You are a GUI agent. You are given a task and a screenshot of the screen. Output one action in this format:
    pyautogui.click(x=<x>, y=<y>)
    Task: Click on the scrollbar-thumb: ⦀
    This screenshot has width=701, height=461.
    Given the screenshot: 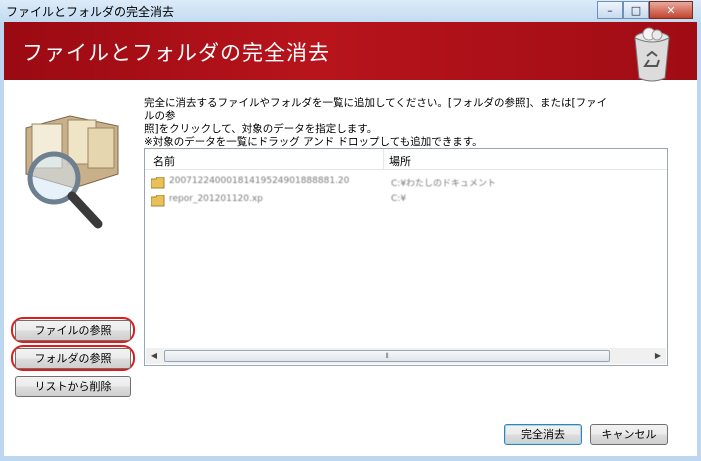 What is the action you would take?
    pyautogui.click(x=387, y=356)
    